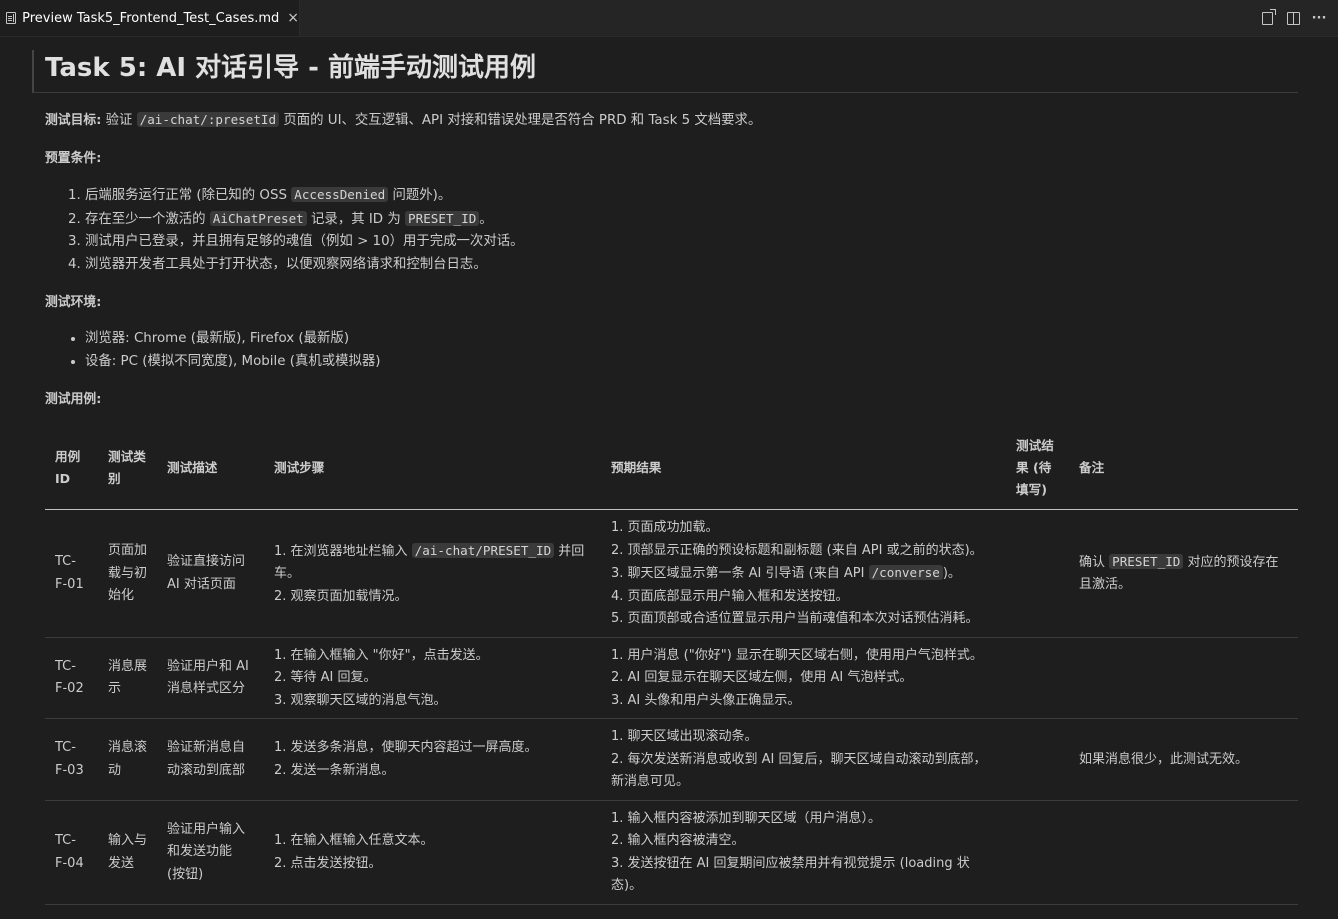 The width and height of the screenshot is (1338, 919). I want to click on case-desc: 验证用户和 AI 消息样式区分, so click(210, 678).